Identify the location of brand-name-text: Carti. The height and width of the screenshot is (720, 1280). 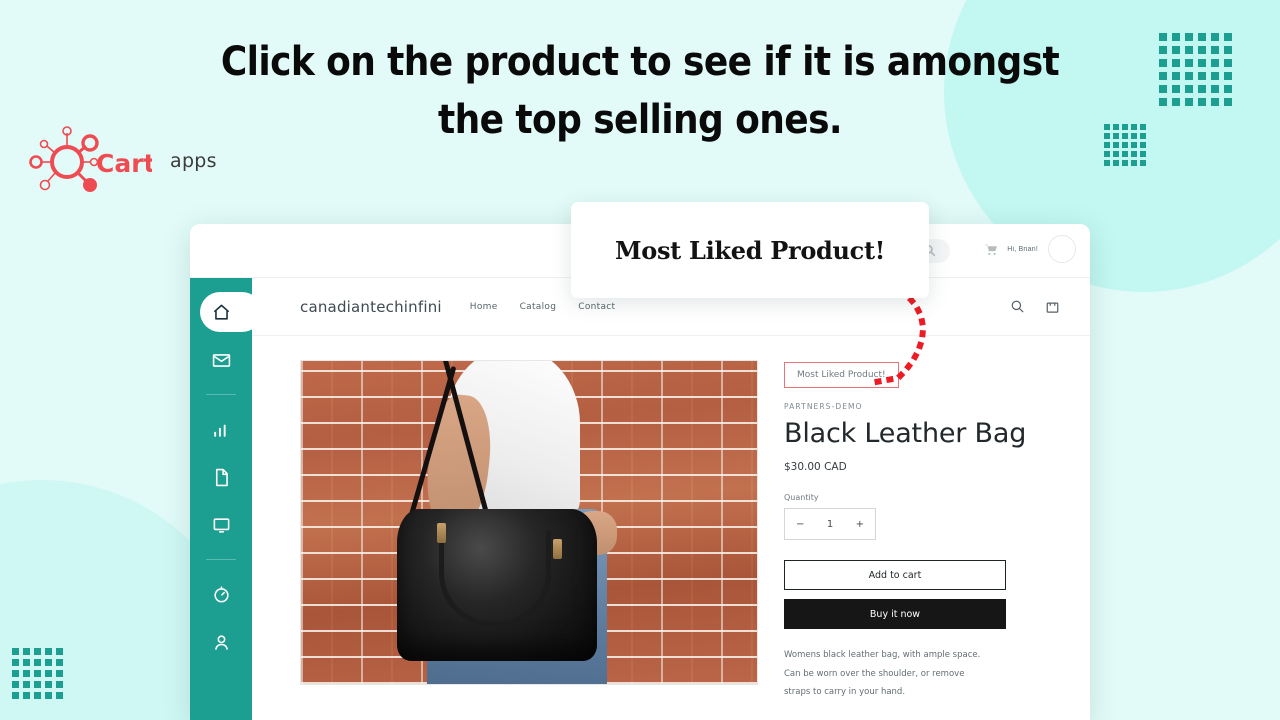
(124, 163).